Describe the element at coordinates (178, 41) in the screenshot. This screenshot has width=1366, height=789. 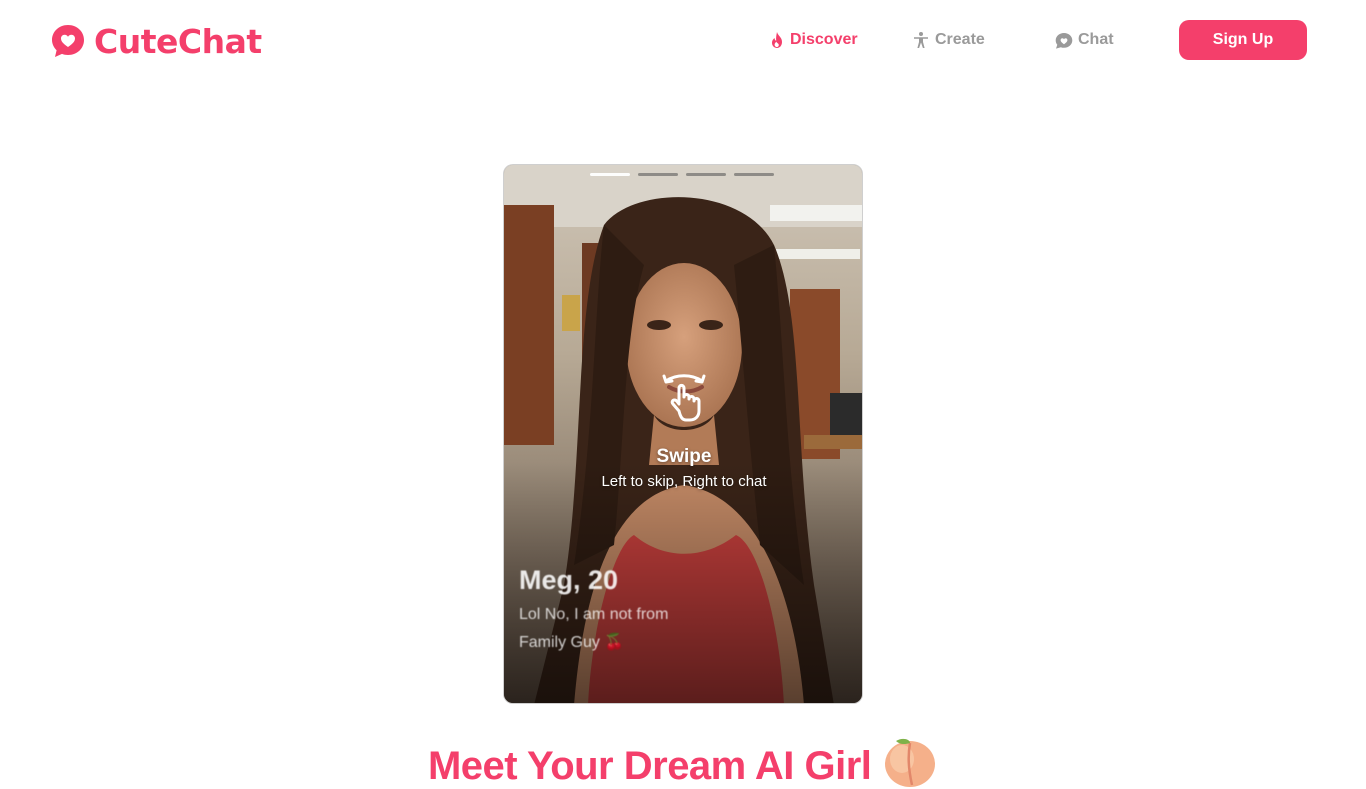
I see `brand-name: CuteChat` at that location.